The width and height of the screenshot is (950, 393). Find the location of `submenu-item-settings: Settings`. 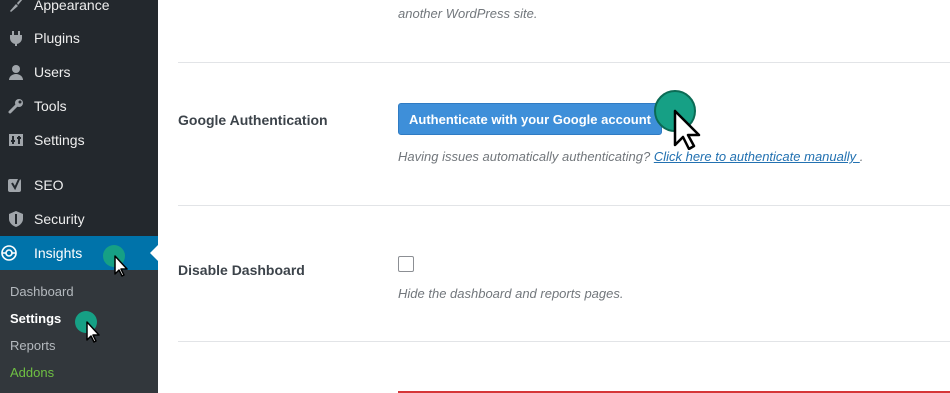

submenu-item-settings: Settings is located at coordinates (35, 318).